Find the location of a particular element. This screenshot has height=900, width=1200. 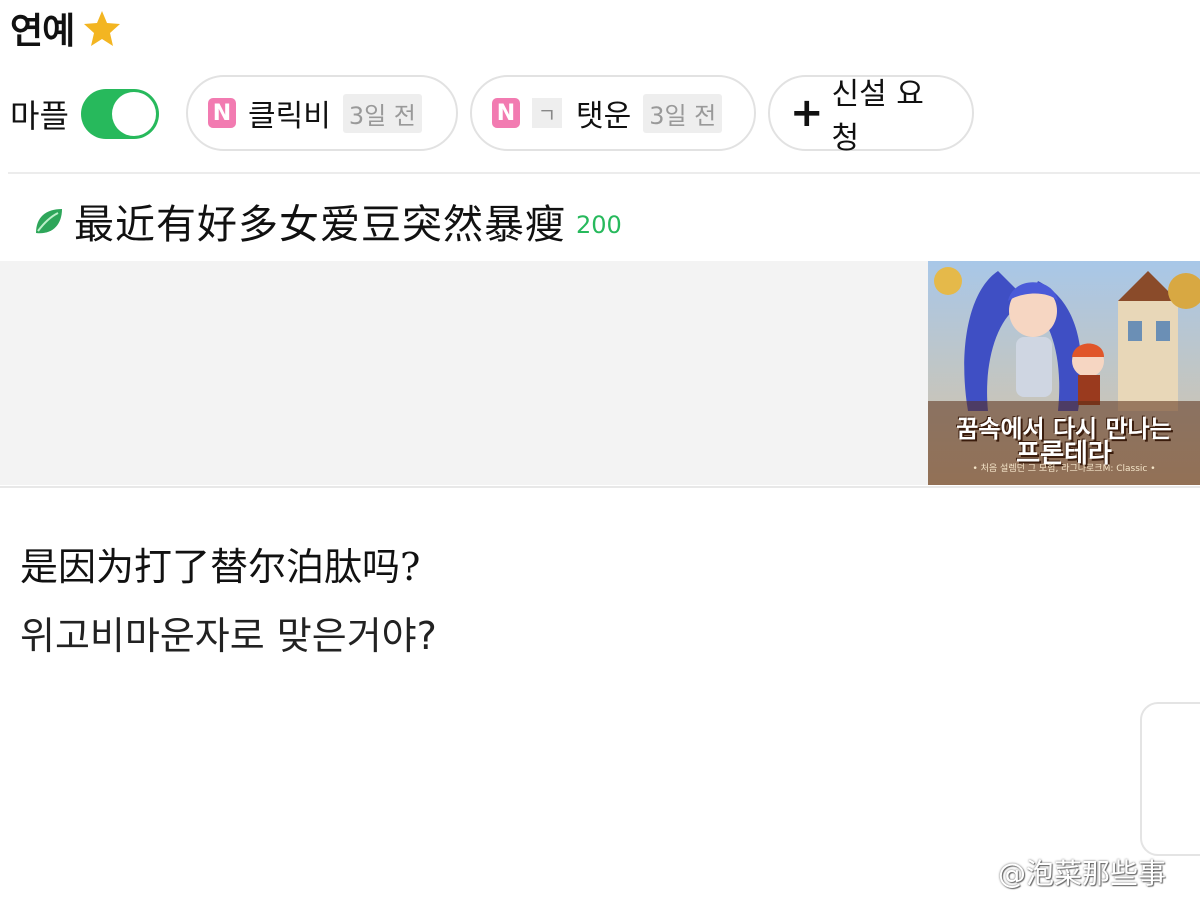

chip-taeyun: N ㄱ 탯운 3일 전 is located at coordinates (613, 113).